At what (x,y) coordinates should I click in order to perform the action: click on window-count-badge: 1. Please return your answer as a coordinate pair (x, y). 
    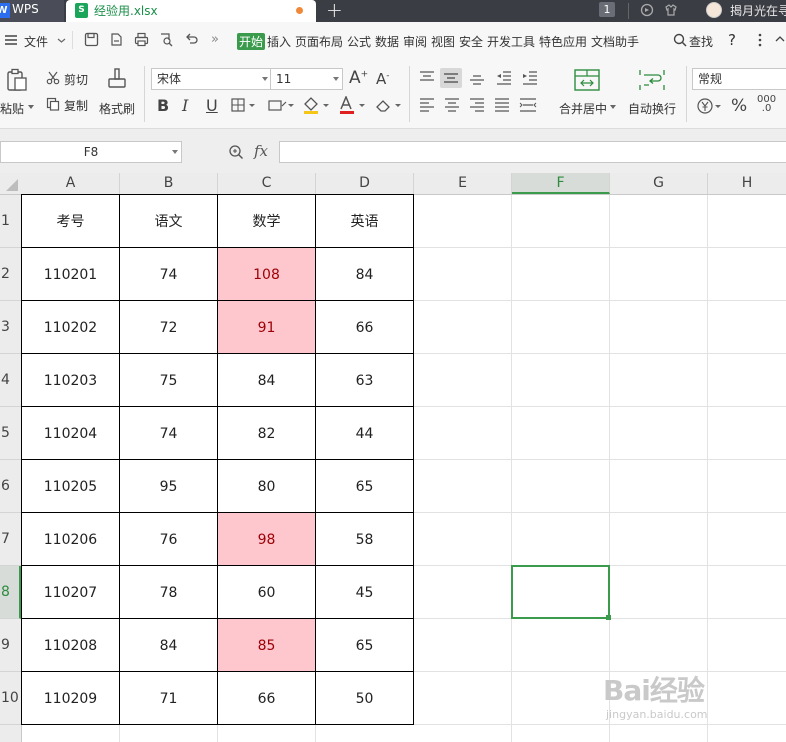
    Looking at the image, I should click on (607, 9).